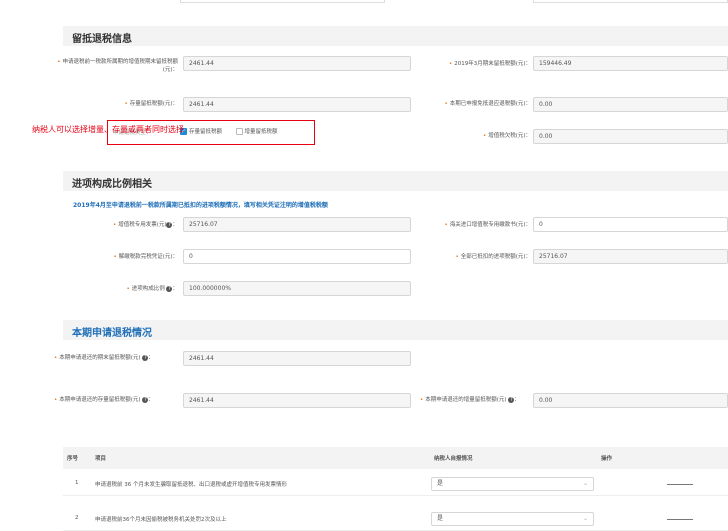 This screenshot has height=531, width=728. I want to click on partial-input-right, so click(630, 1).